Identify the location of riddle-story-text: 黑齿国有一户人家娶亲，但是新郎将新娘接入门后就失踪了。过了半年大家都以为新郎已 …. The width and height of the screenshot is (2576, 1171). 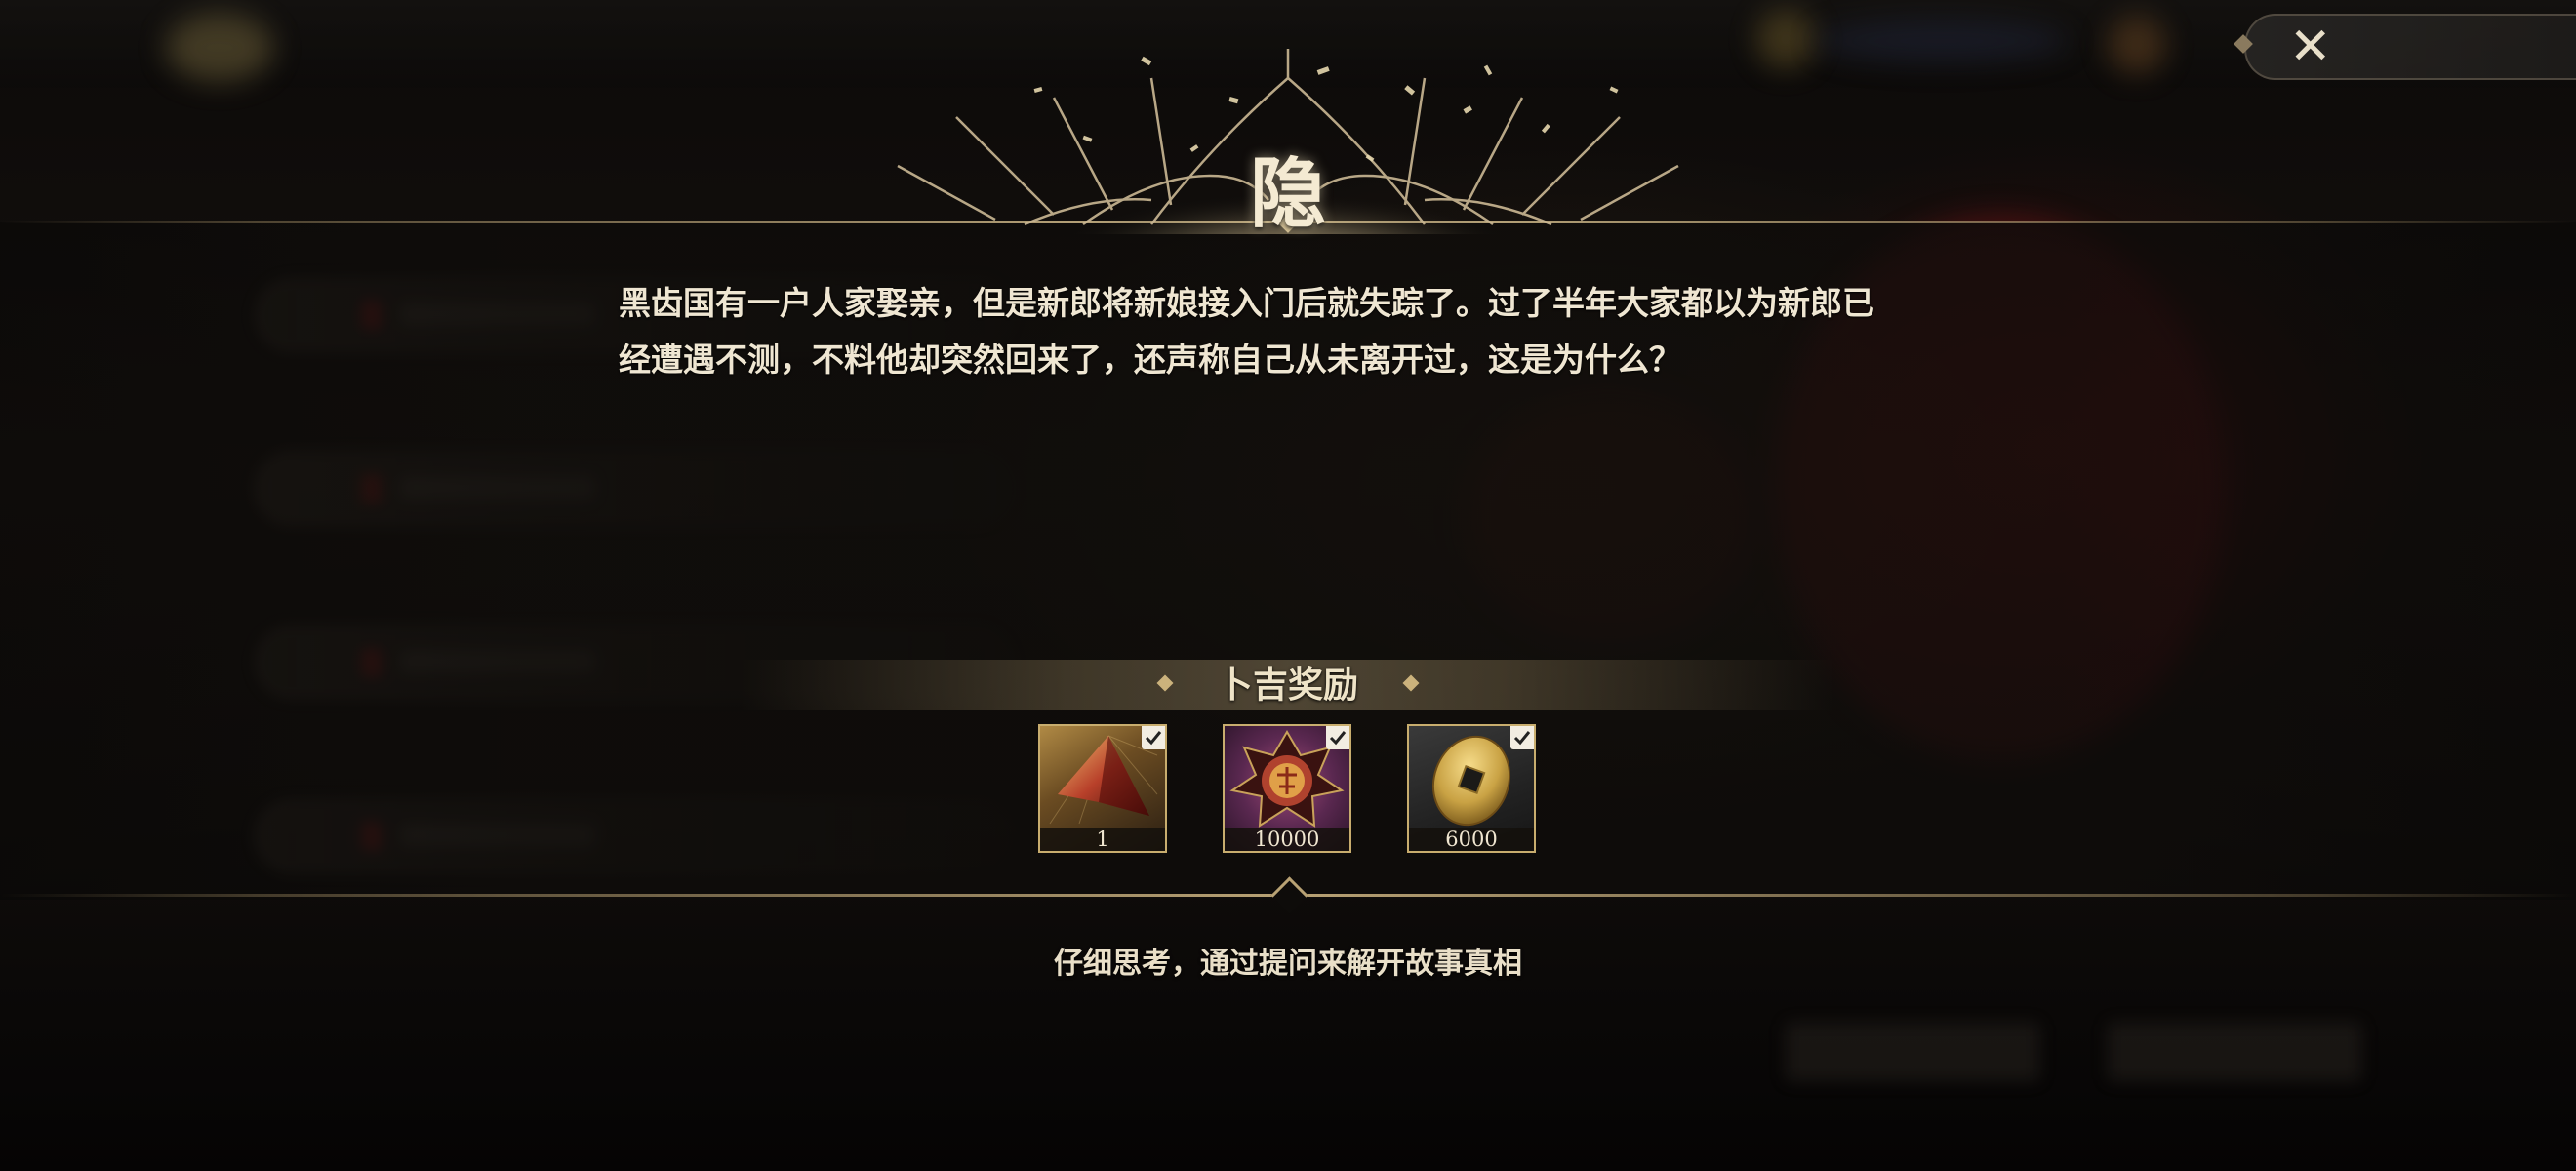
(1277, 331).